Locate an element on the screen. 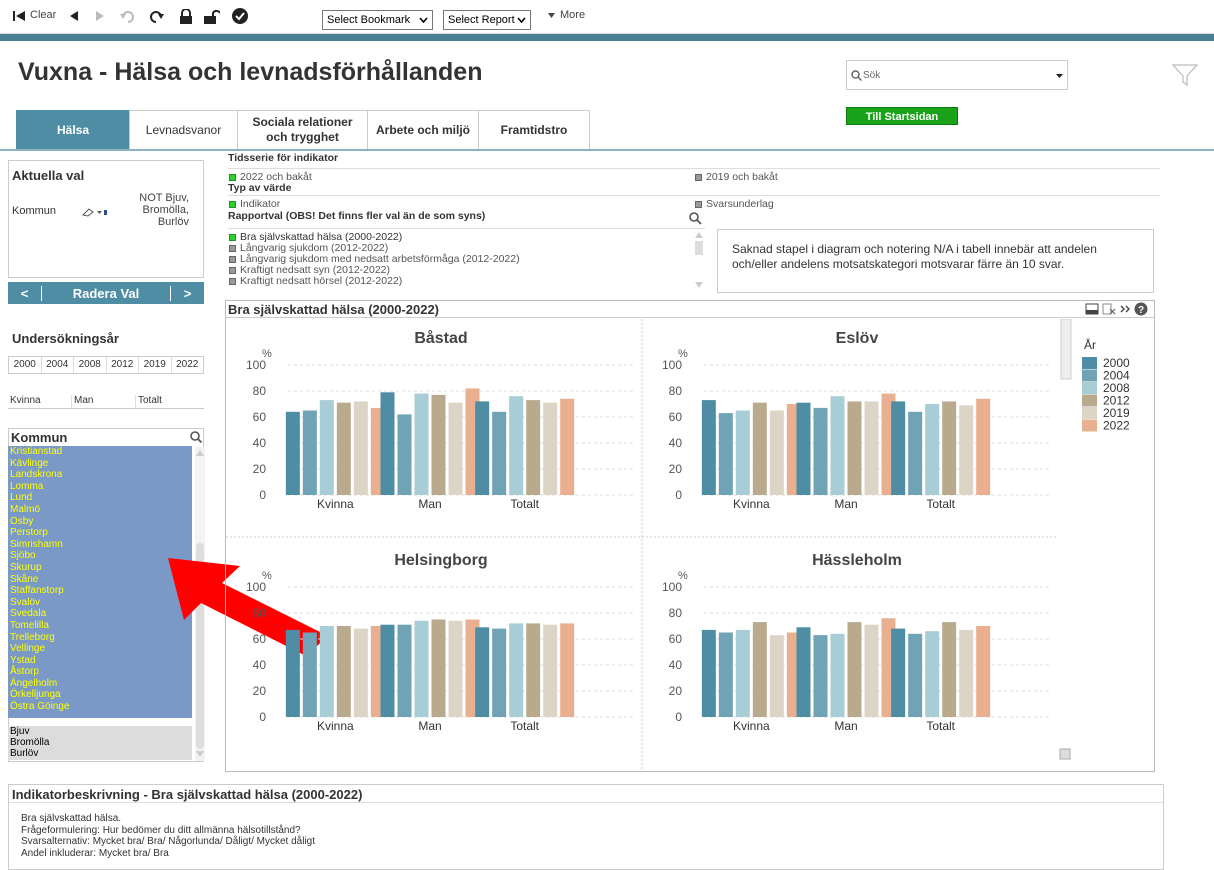  kommun-item: Osby is located at coordinates (100, 522).